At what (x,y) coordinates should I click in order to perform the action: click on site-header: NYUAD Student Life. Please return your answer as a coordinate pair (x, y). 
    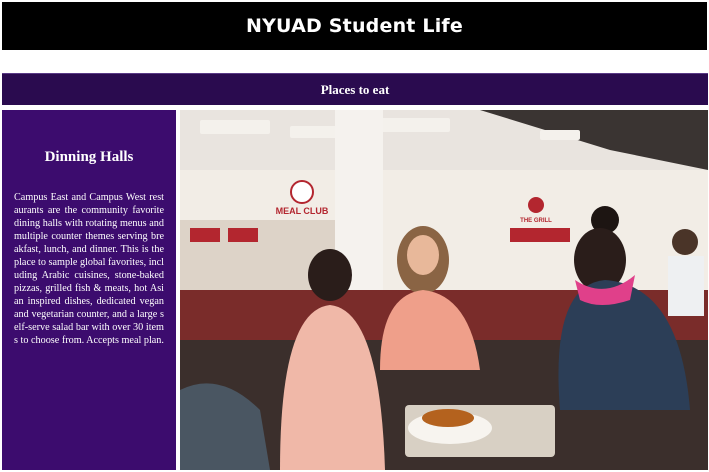
    Looking at the image, I should click on (354, 26).